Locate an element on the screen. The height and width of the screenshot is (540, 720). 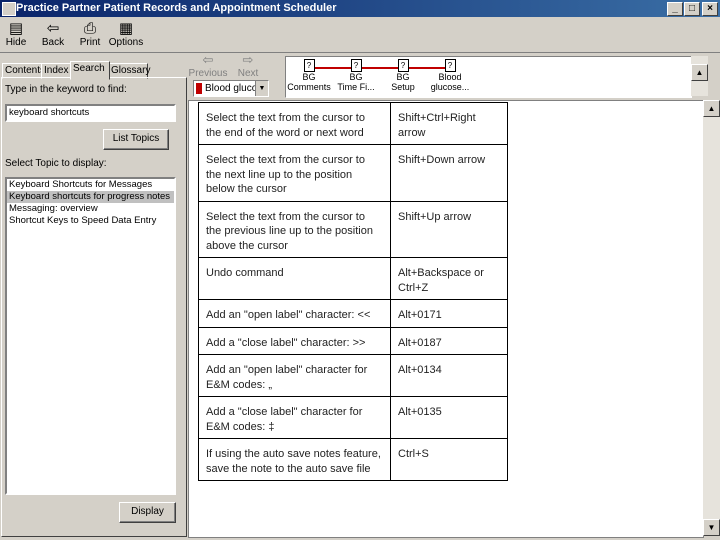
shortcut-keys: Alt+Backspace or Ctrl+Z is located at coordinates (449, 278).